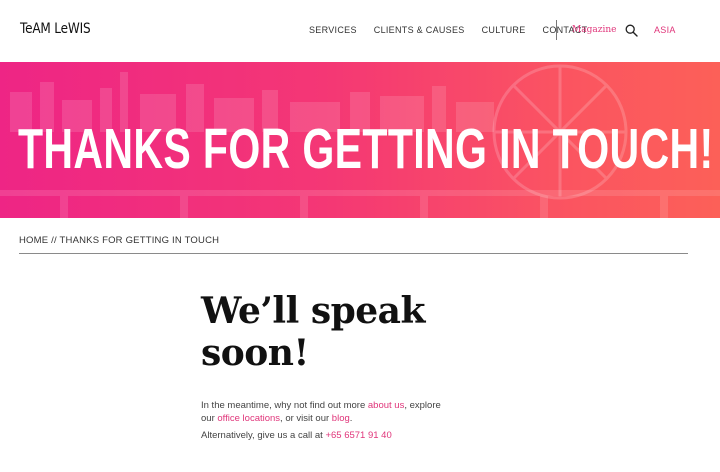 The width and height of the screenshot is (720, 472). I want to click on nav-divider, so click(556, 30).